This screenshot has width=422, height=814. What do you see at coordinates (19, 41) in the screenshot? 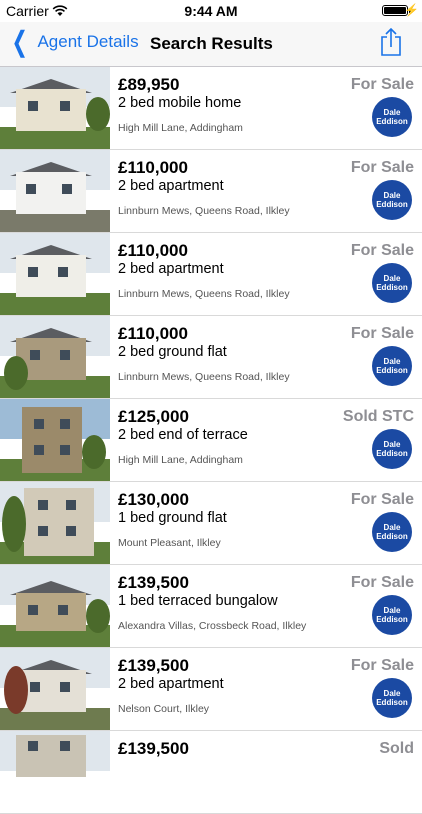
I see `chevron-left-icon: ❮` at bounding box center [19, 41].